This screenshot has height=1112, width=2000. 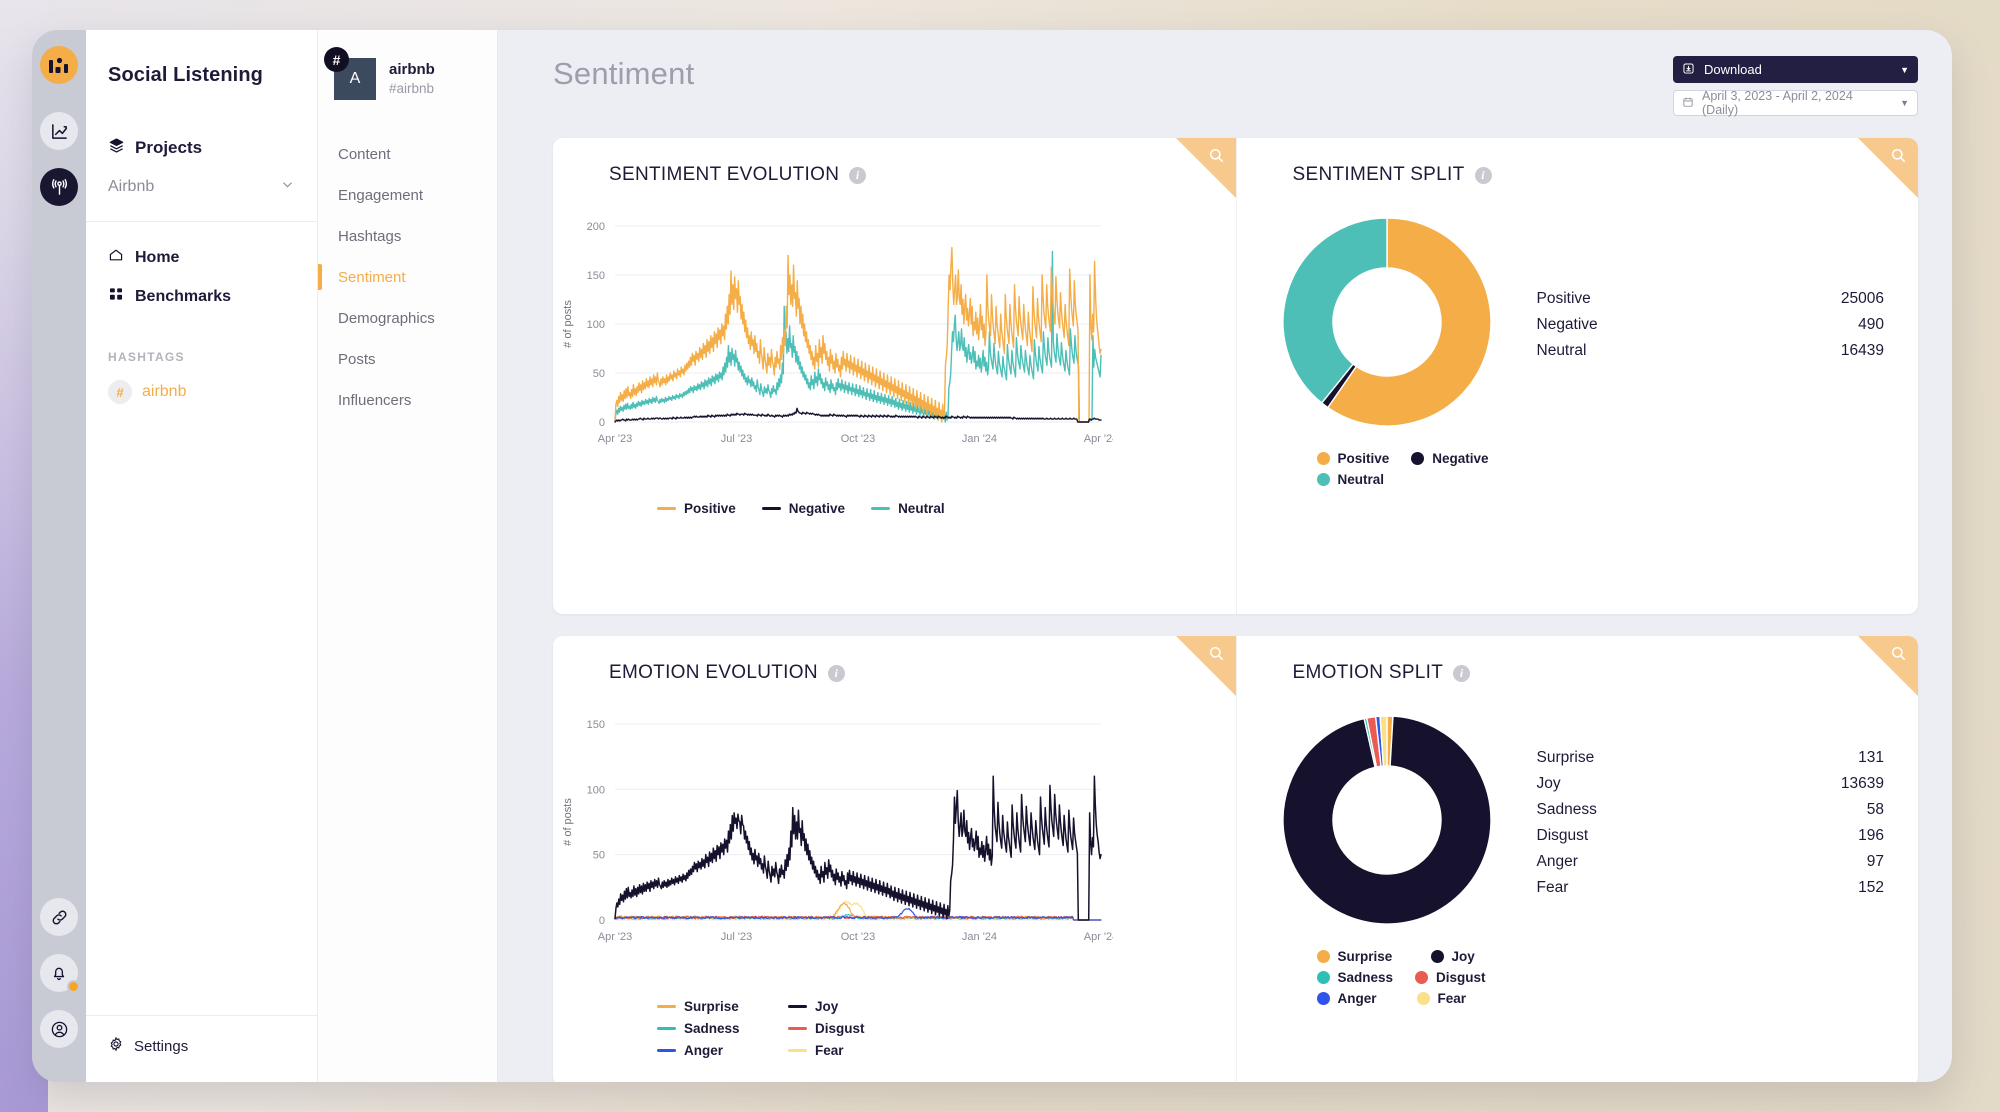 What do you see at coordinates (183, 296) in the screenshot?
I see `sidebar-item-benchmarks-label: Benchmarks` at bounding box center [183, 296].